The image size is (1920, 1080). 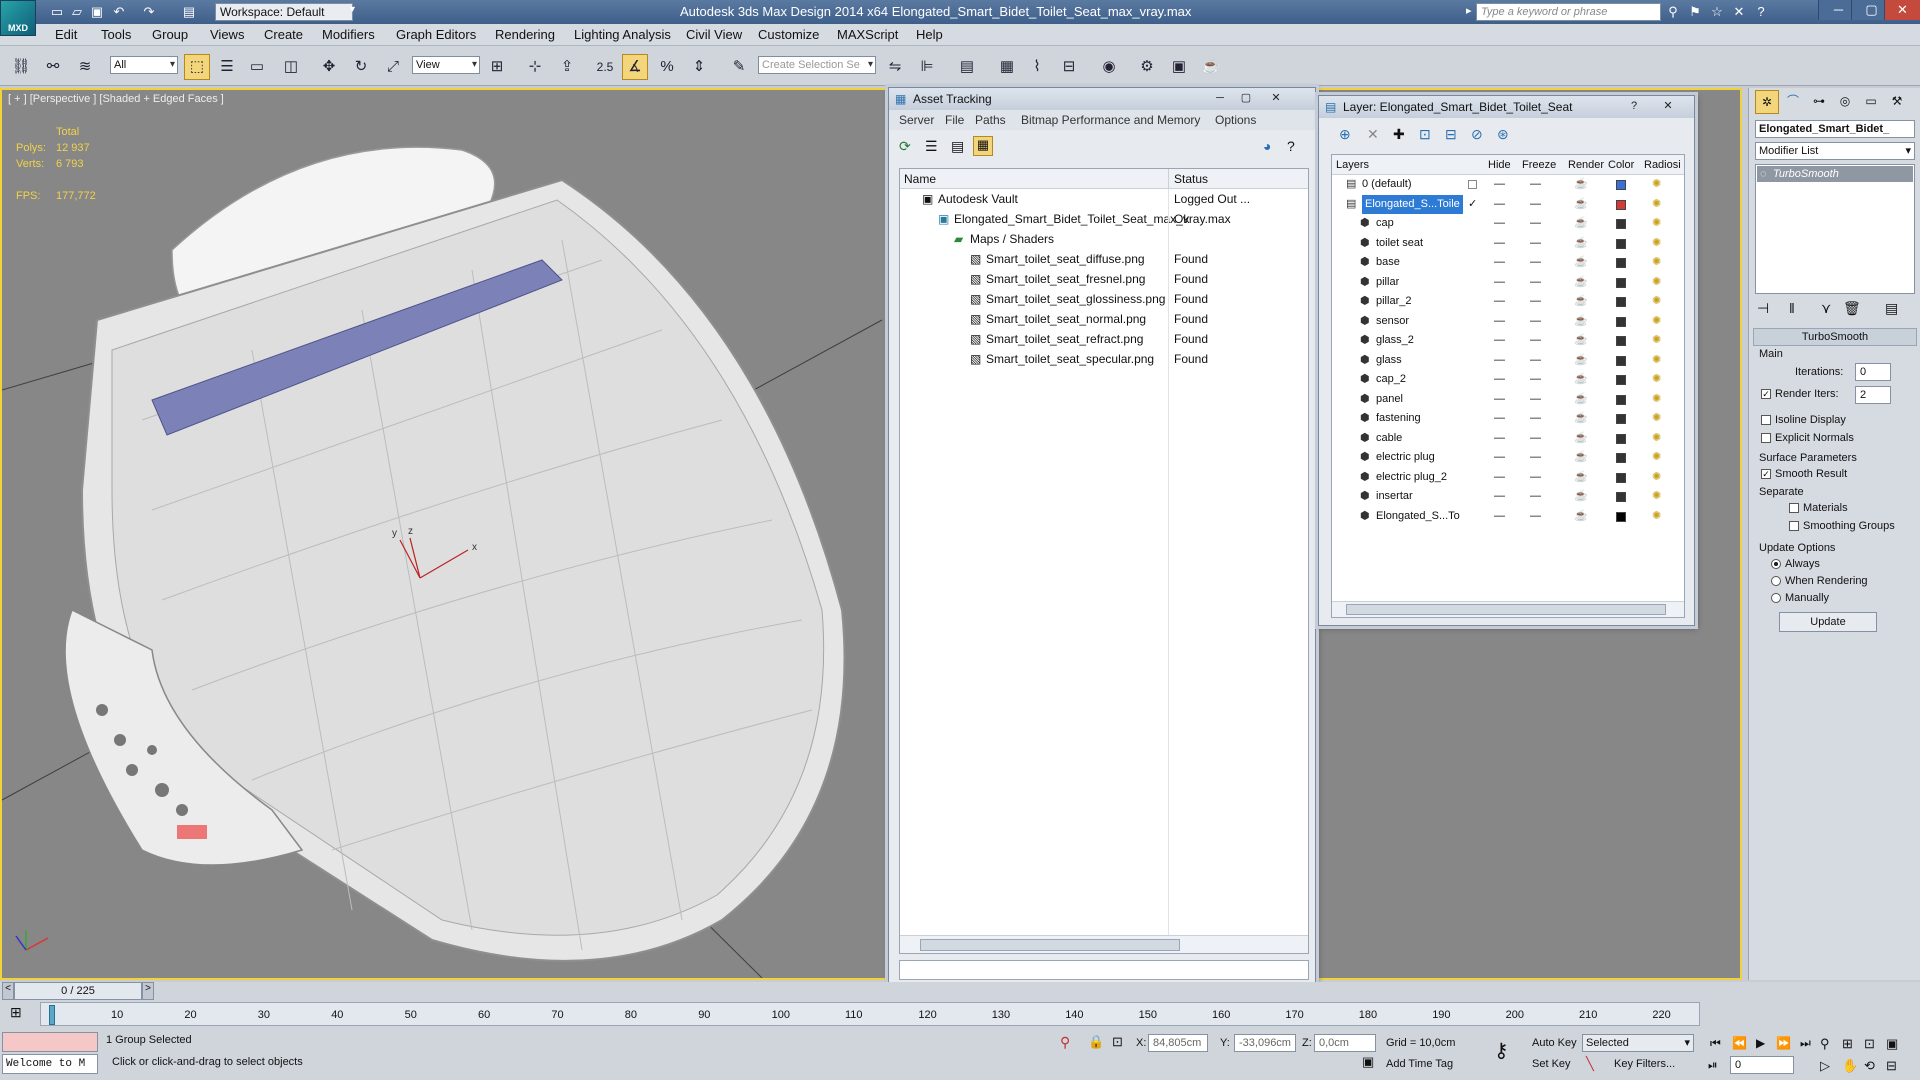 What do you see at coordinates (78, 991) in the screenshot?
I see `time-slider: 0 / 225` at bounding box center [78, 991].